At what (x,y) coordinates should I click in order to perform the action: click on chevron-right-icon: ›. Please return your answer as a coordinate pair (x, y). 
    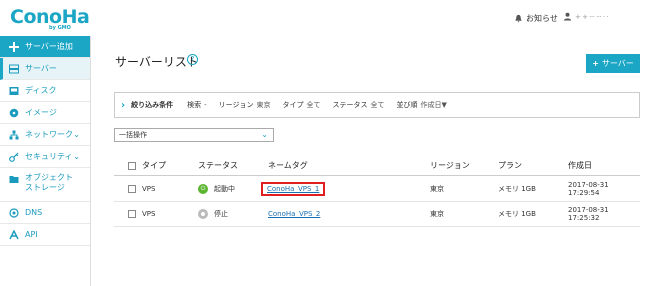
    Looking at the image, I should click on (123, 105).